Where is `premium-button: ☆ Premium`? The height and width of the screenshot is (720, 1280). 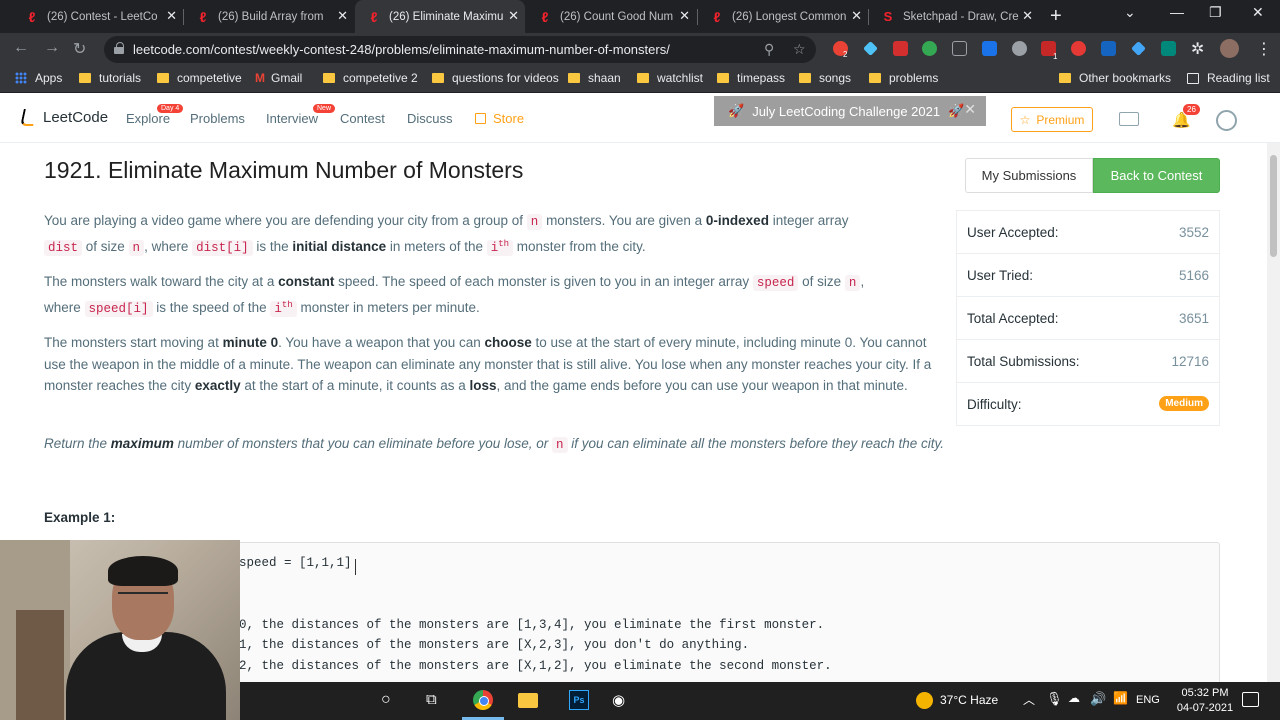
premium-button: ☆ Premium is located at coordinates (1052, 119).